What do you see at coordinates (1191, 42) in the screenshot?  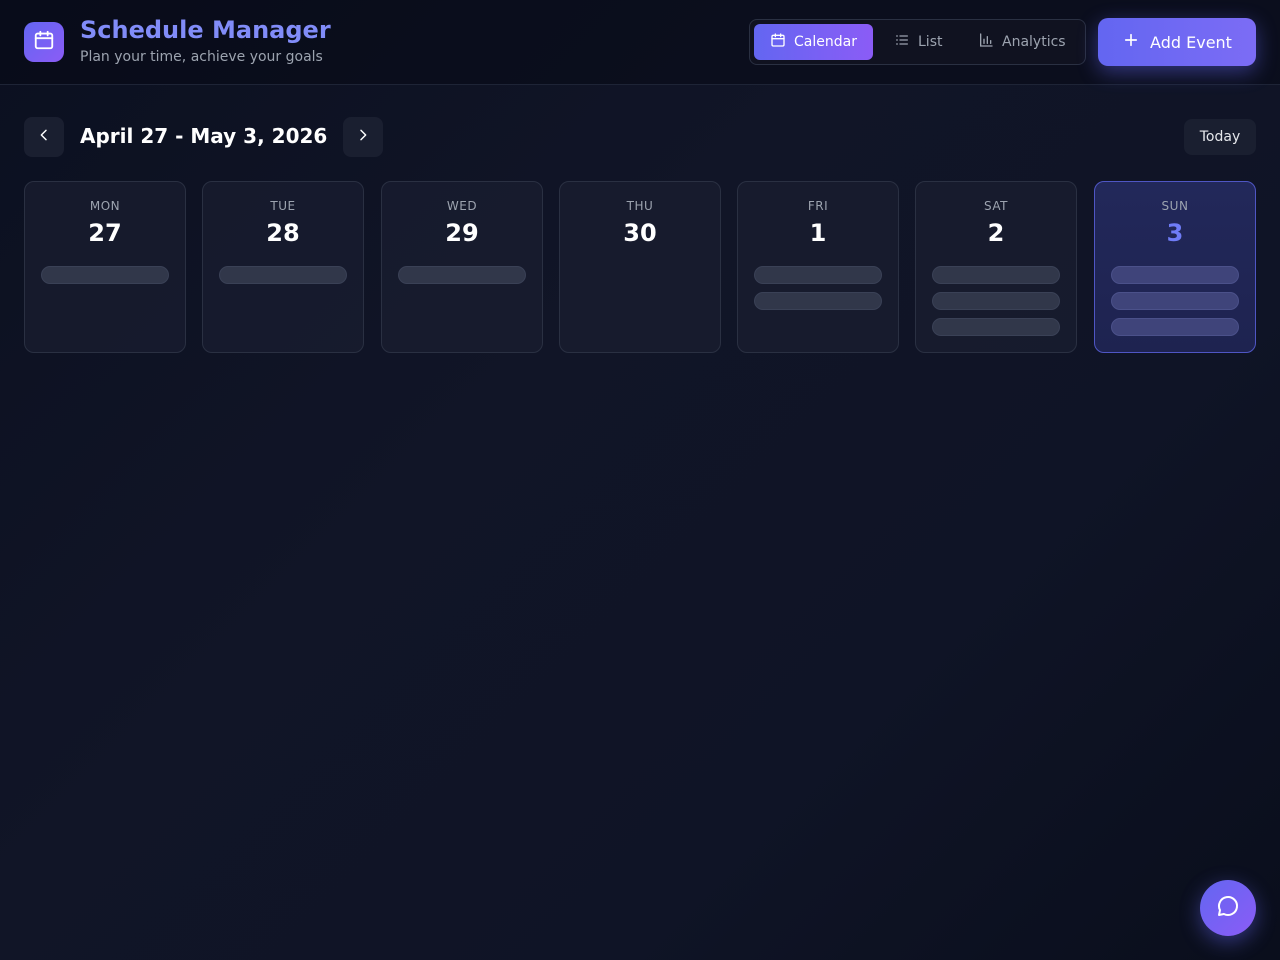 I see `add-event-label: Add Event` at bounding box center [1191, 42].